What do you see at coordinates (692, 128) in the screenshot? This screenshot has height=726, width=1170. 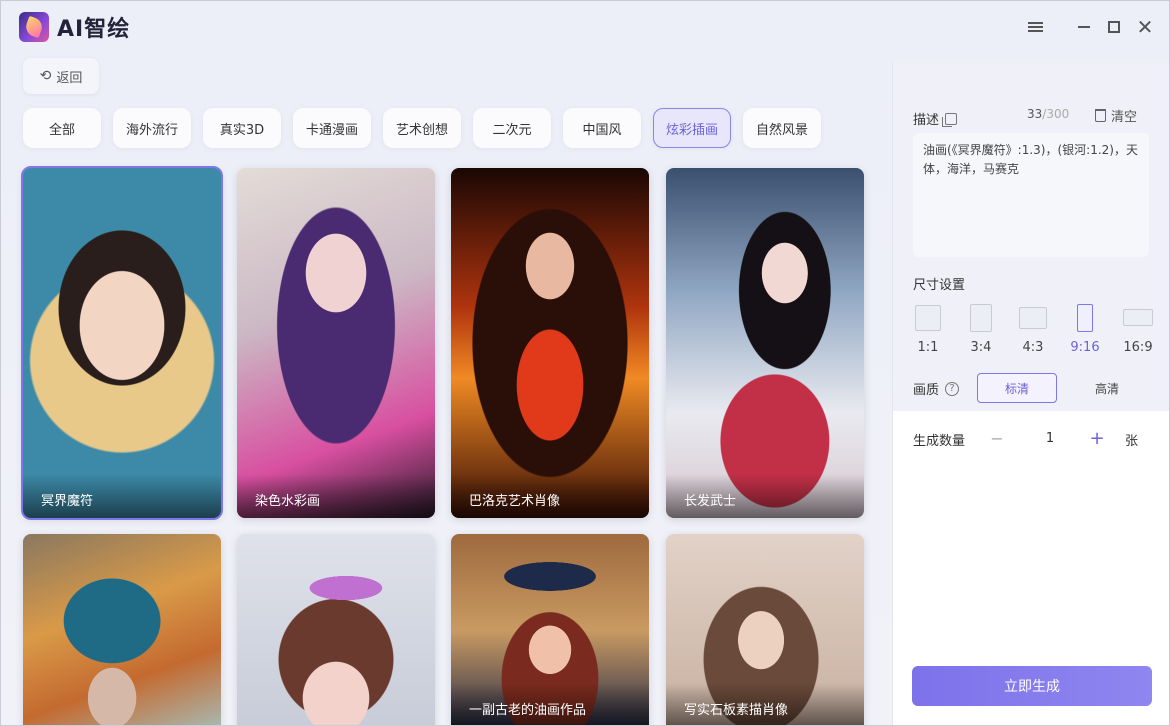 I see `tab-colorful-illustration: 炫彩插画` at bounding box center [692, 128].